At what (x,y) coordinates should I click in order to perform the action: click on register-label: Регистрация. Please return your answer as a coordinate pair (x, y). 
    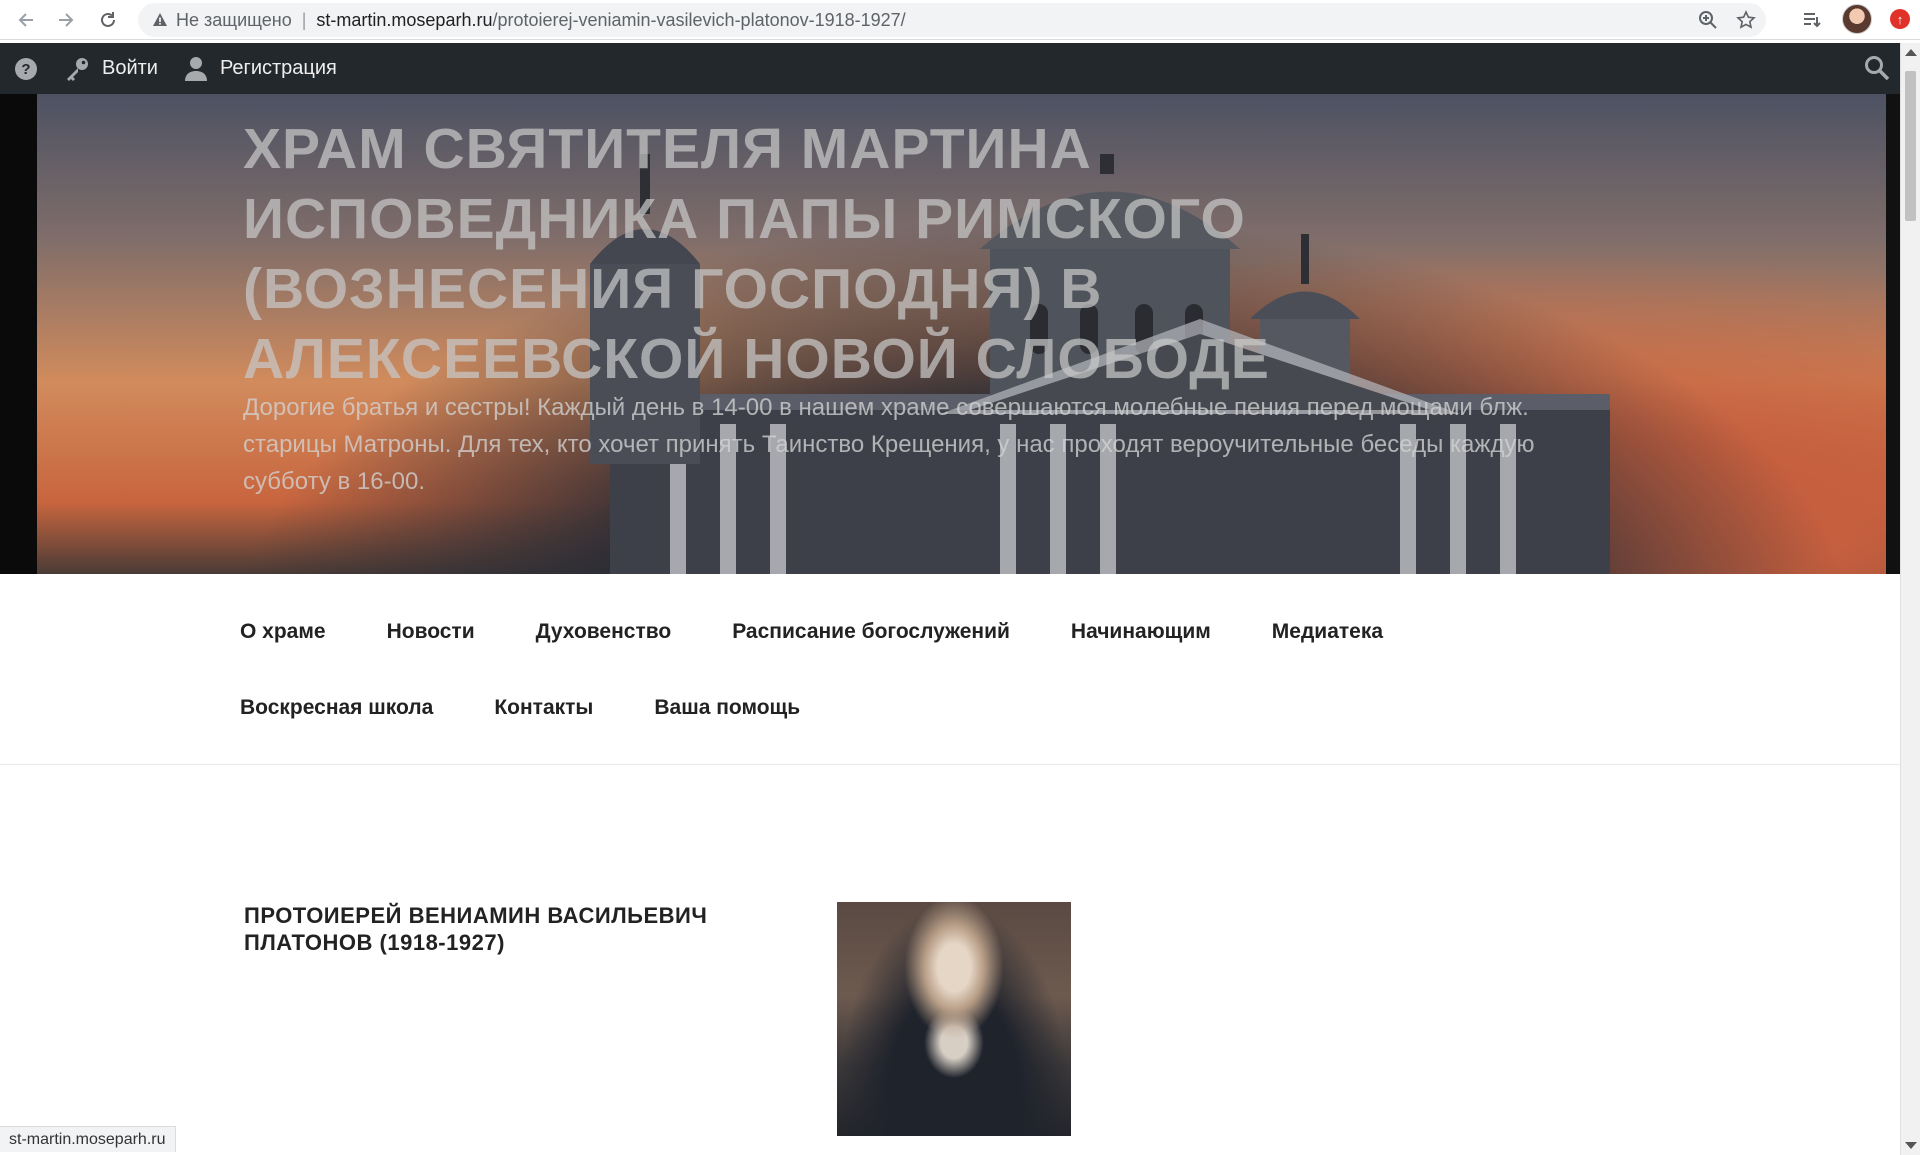
    Looking at the image, I should click on (278, 68).